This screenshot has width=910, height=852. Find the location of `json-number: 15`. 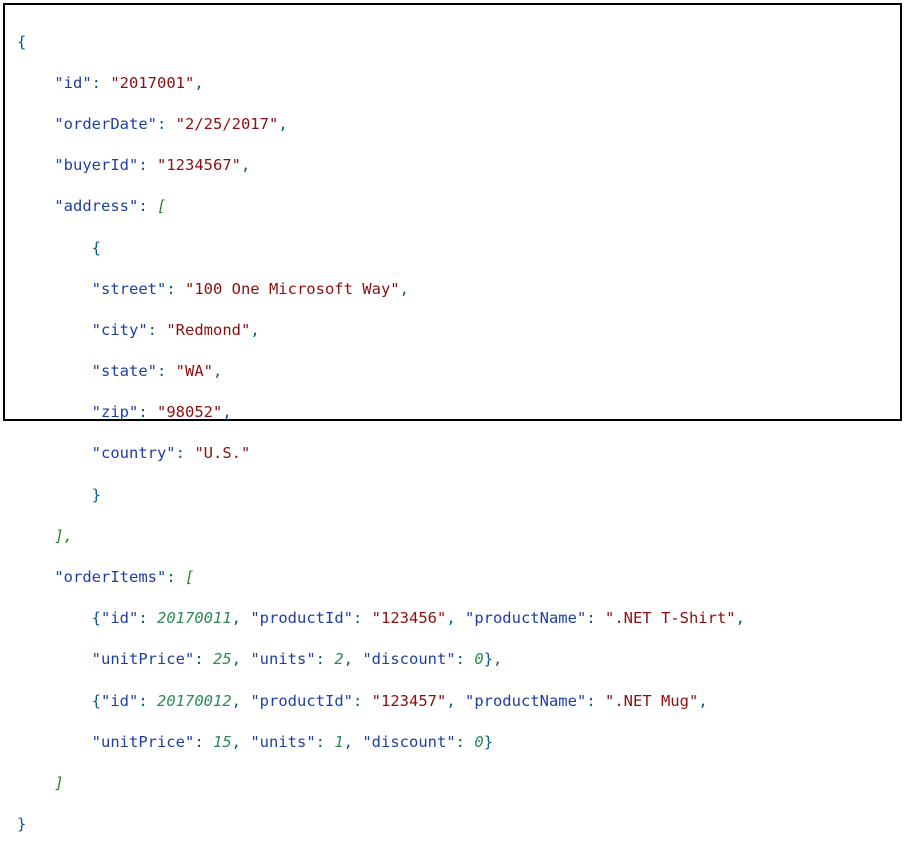

json-number: 15 is located at coordinates (222, 741).